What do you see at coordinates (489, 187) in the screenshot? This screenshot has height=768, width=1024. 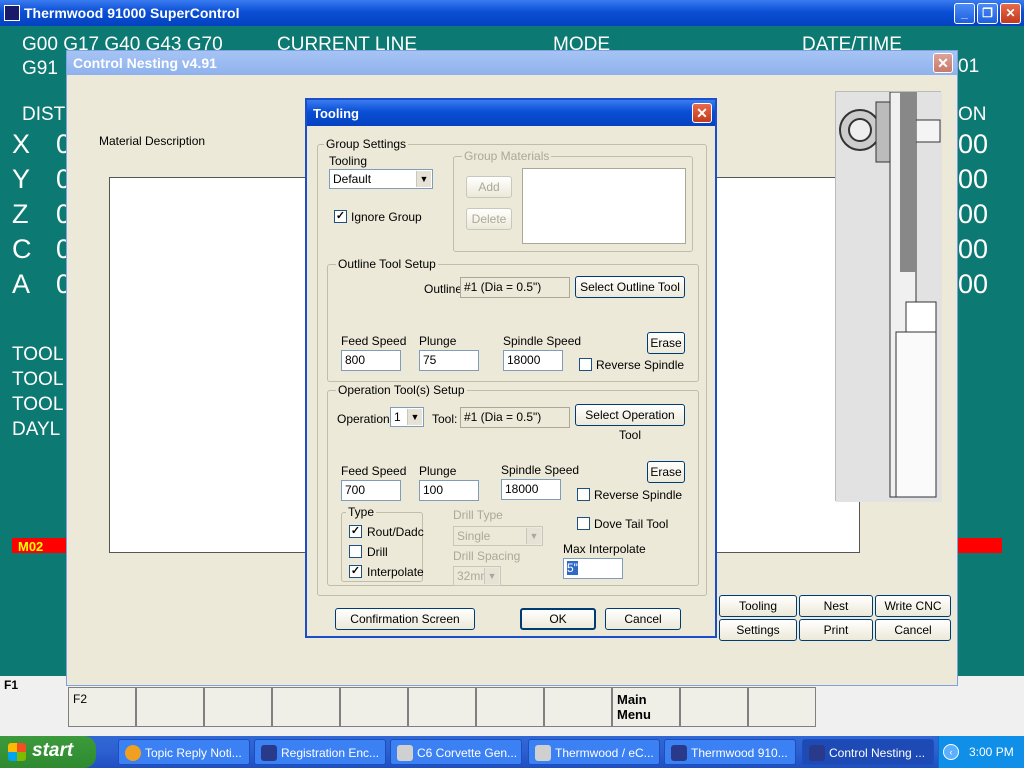 I see `add-button: Add` at bounding box center [489, 187].